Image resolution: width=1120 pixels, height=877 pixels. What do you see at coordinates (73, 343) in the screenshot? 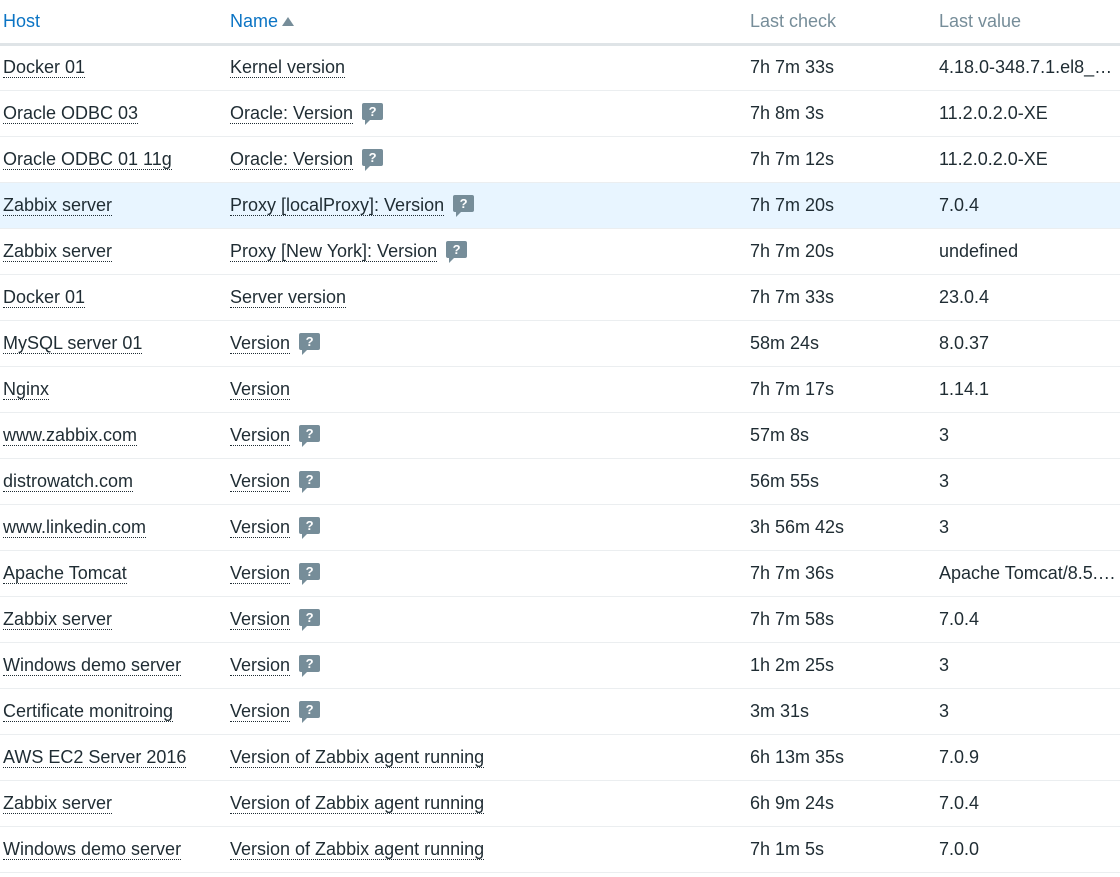
I see `host-link: MySQL server 01` at bounding box center [73, 343].